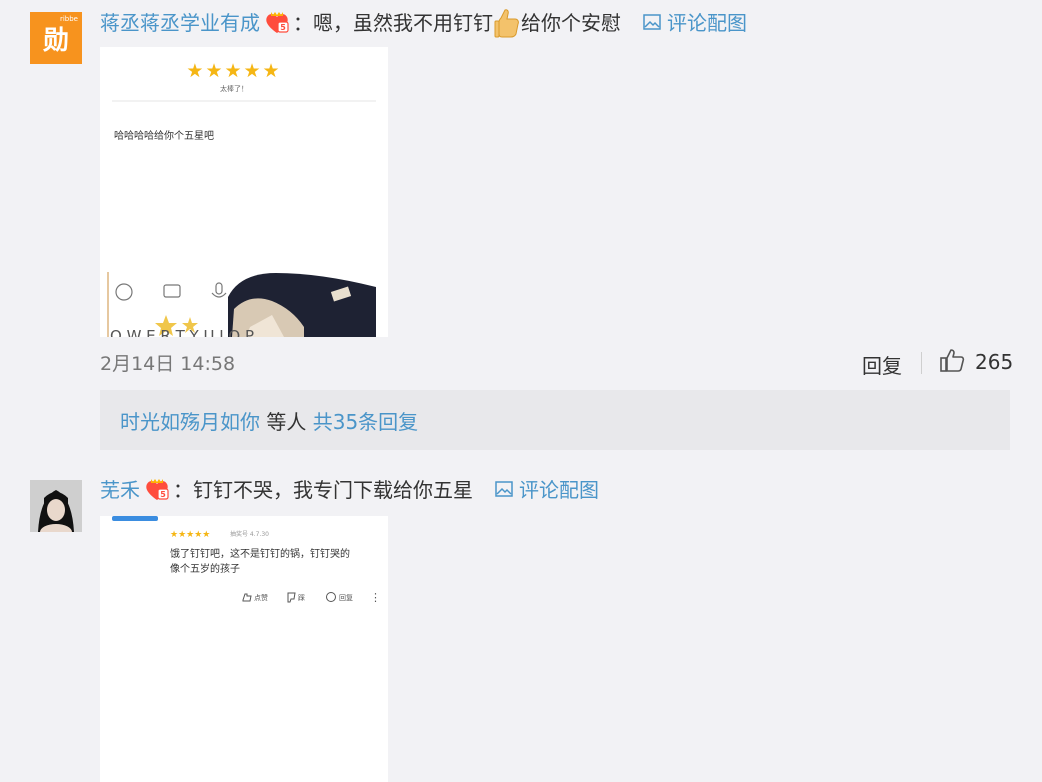  What do you see at coordinates (120, 490) in the screenshot?
I see `comment-username: 芜禾` at bounding box center [120, 490].